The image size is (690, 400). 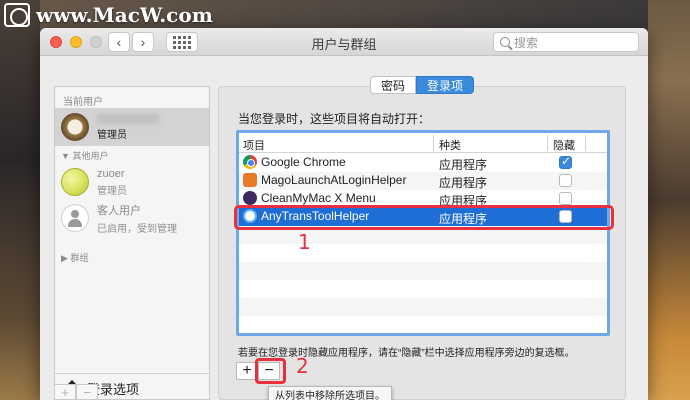 What do you see at coordinates (424, 217) in the screenshot?
I see `annotation-highlight-box` at bounding box center [424, 217].